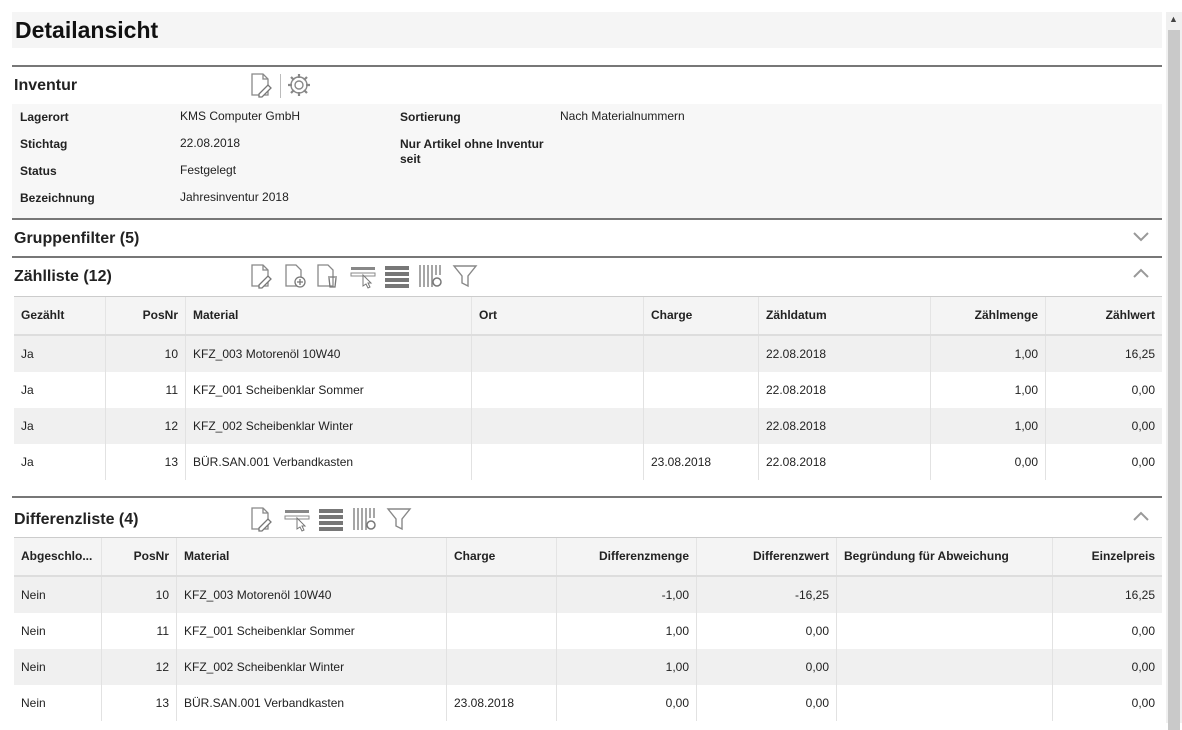 Image resolution: width=1182 pixels, height=730 pixels. What do you see at coordinates (240, 116) in the screenshot?
I see `field-value-lagerort: KMS Computer GmbH` at bounding box center [240, 116].